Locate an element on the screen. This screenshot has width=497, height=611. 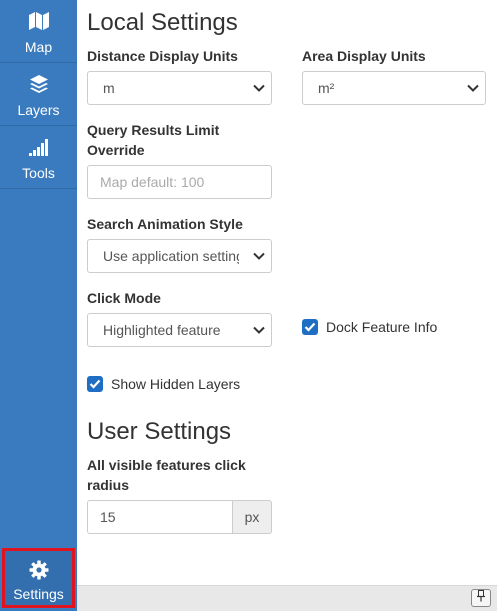
search-animation-label: Search Animation Style is located at coordinates (165, 224).